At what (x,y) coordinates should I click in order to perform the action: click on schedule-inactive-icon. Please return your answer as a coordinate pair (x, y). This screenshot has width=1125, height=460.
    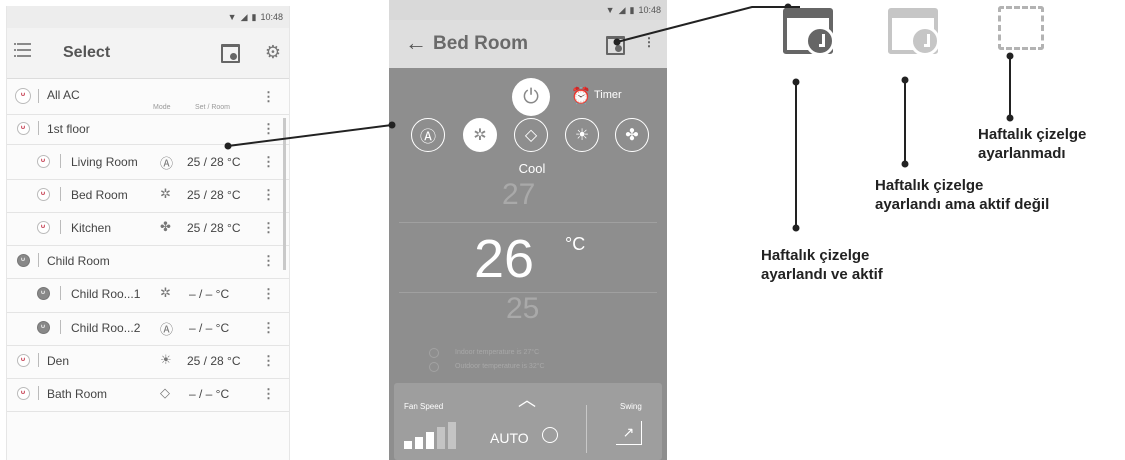
    Looking at the image, I should click on (914, 32).